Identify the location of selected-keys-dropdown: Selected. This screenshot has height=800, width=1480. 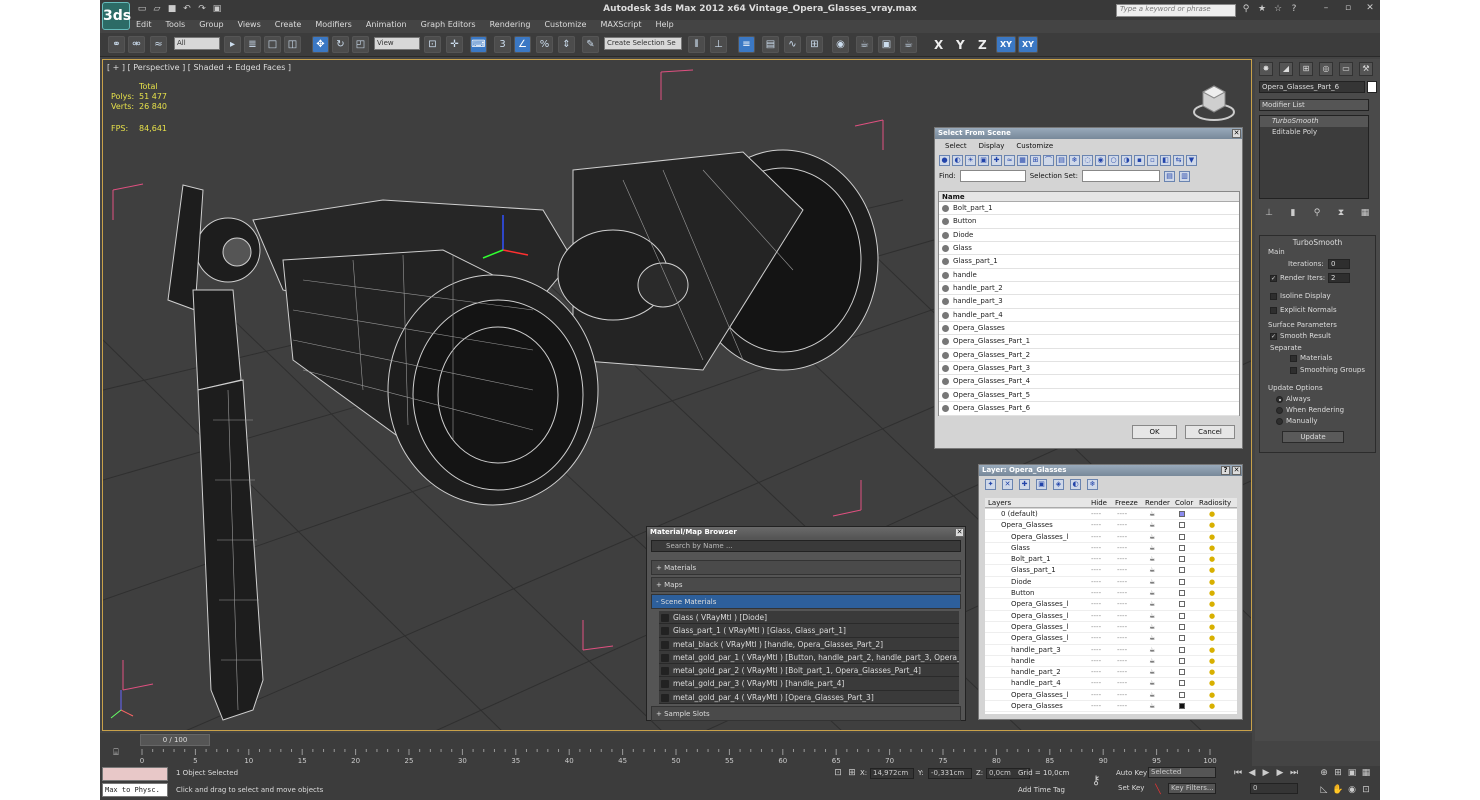
(1182, 772).